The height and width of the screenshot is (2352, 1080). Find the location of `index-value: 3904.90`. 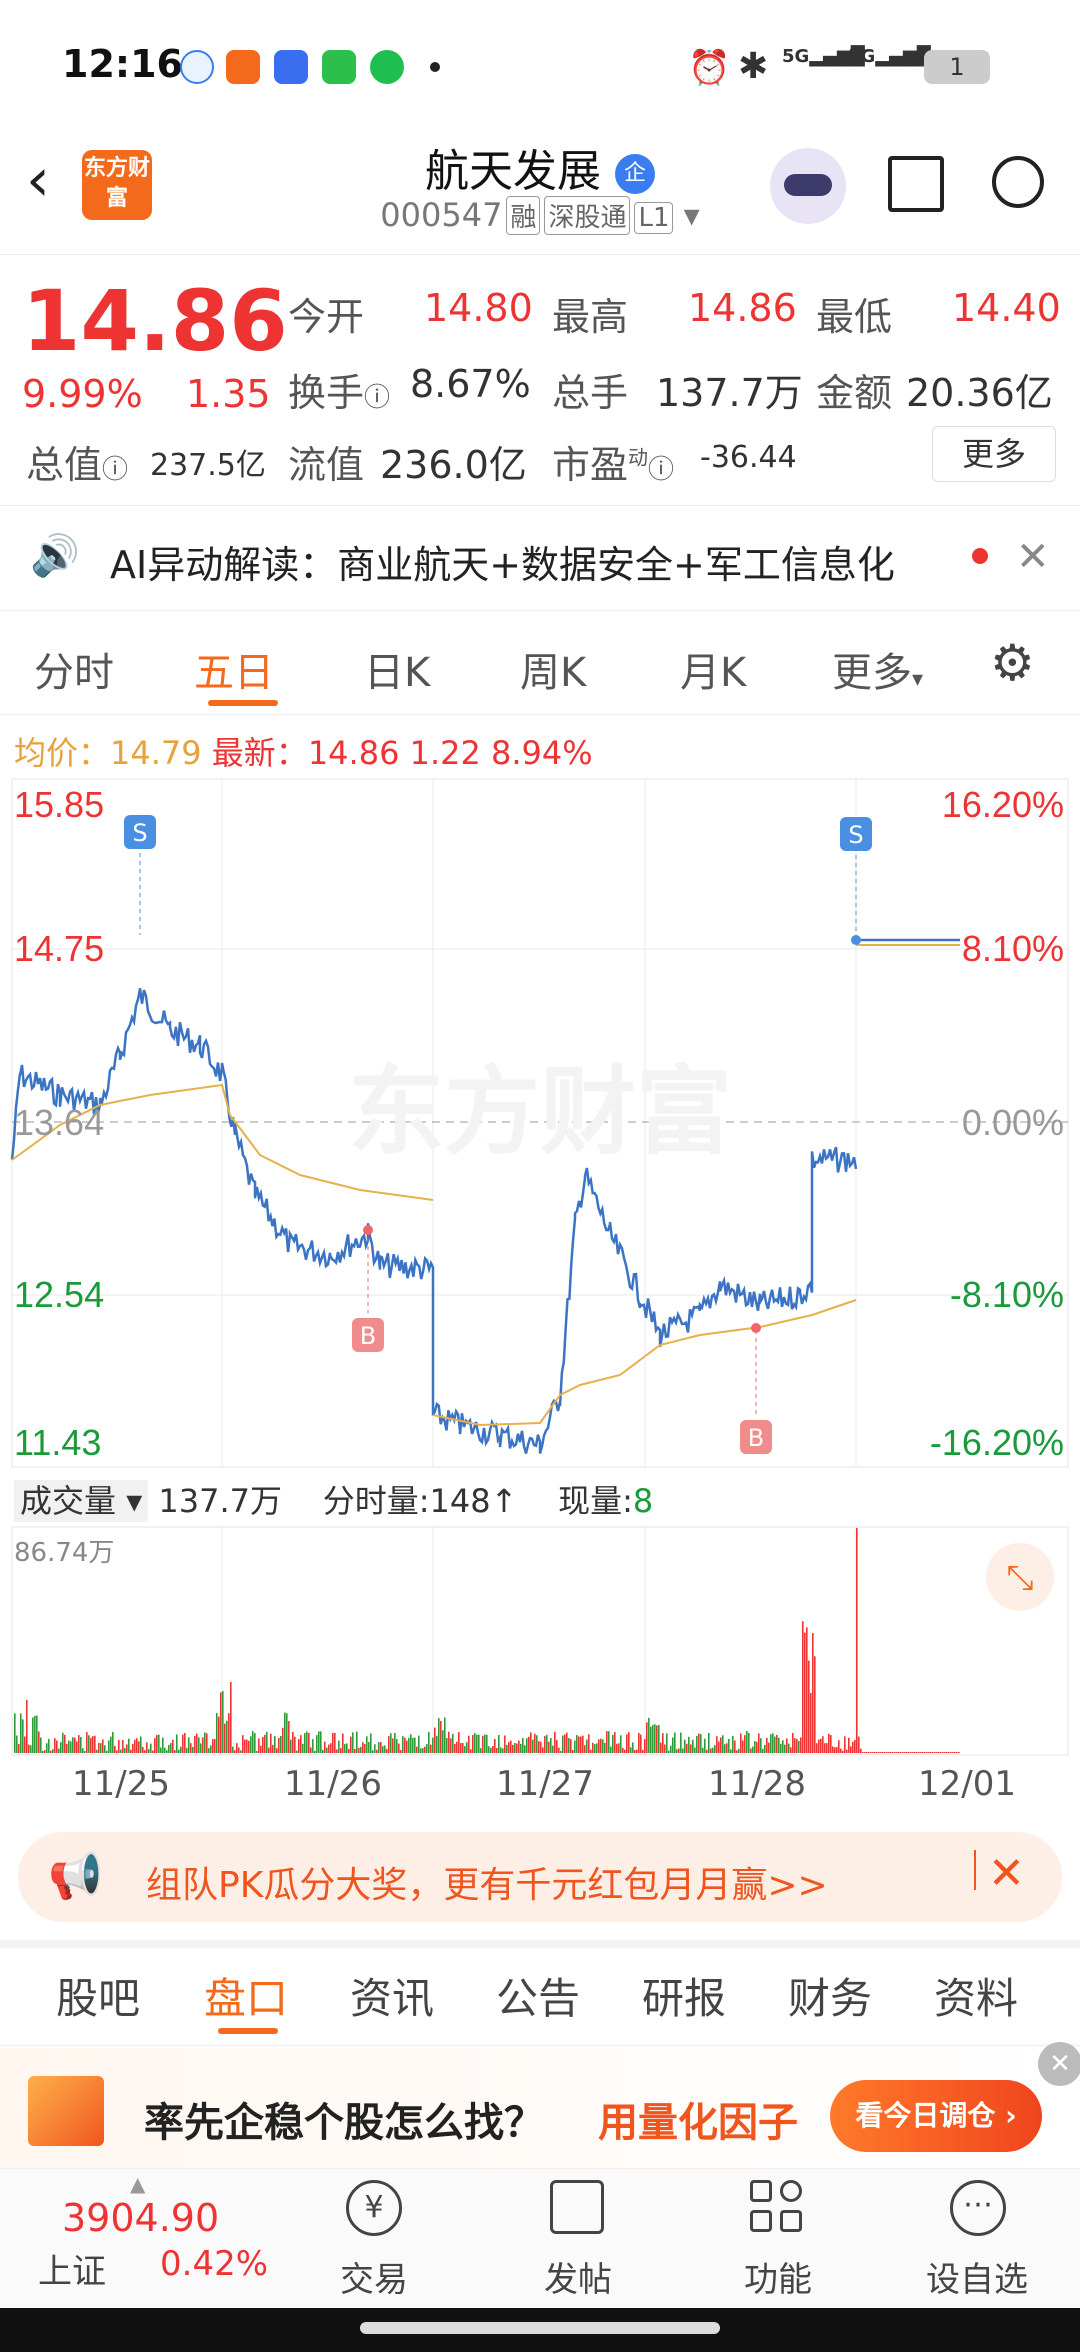

index-value: 3904.90 is located at coordinates (140, 2218).